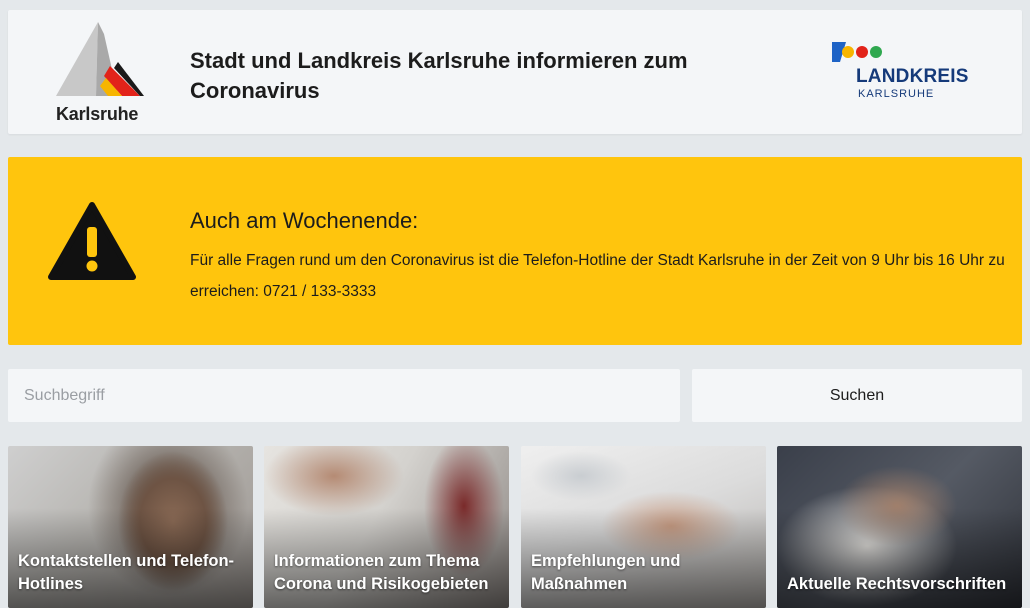  I want to click on landkreis-logo-line1: LANDKREIS, so click(912, 76).